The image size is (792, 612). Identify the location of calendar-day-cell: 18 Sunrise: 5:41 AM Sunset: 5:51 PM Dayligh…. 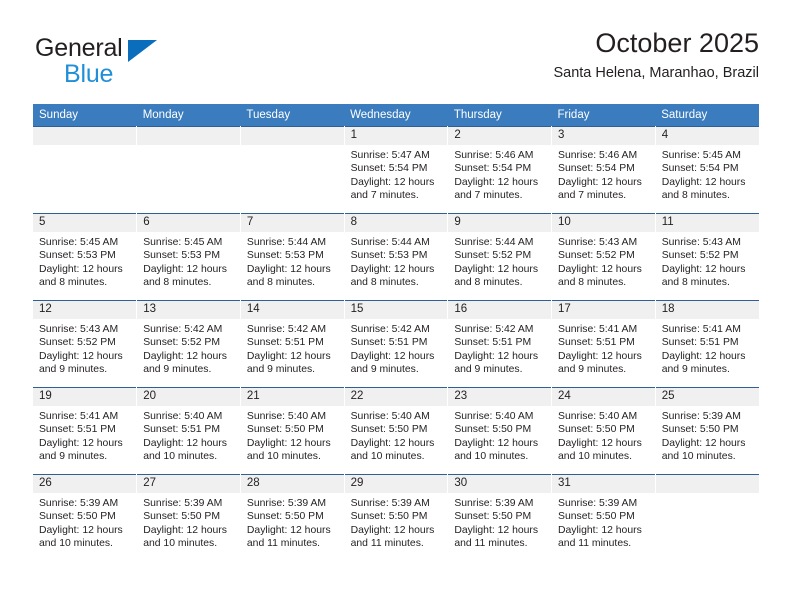
(707, 344).